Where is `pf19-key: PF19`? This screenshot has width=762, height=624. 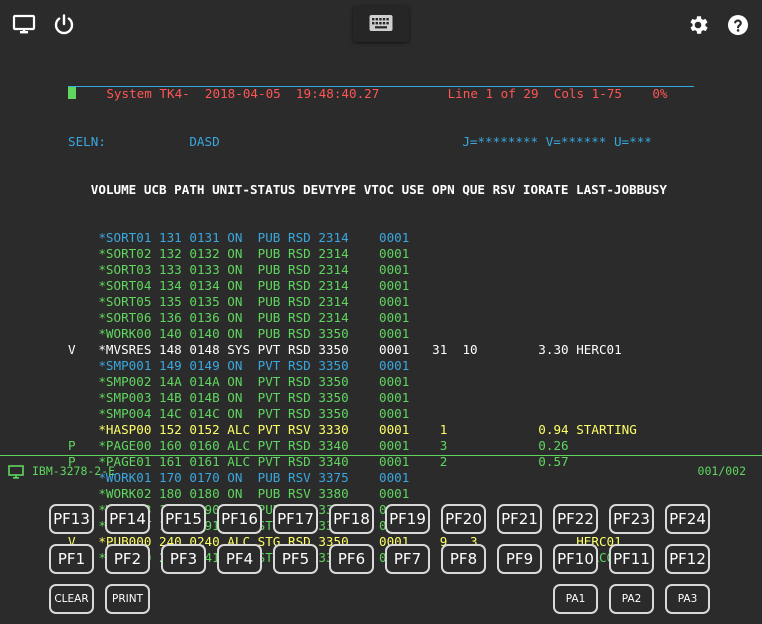
pf19-key: PF19 is located at coordinates (407, 519).